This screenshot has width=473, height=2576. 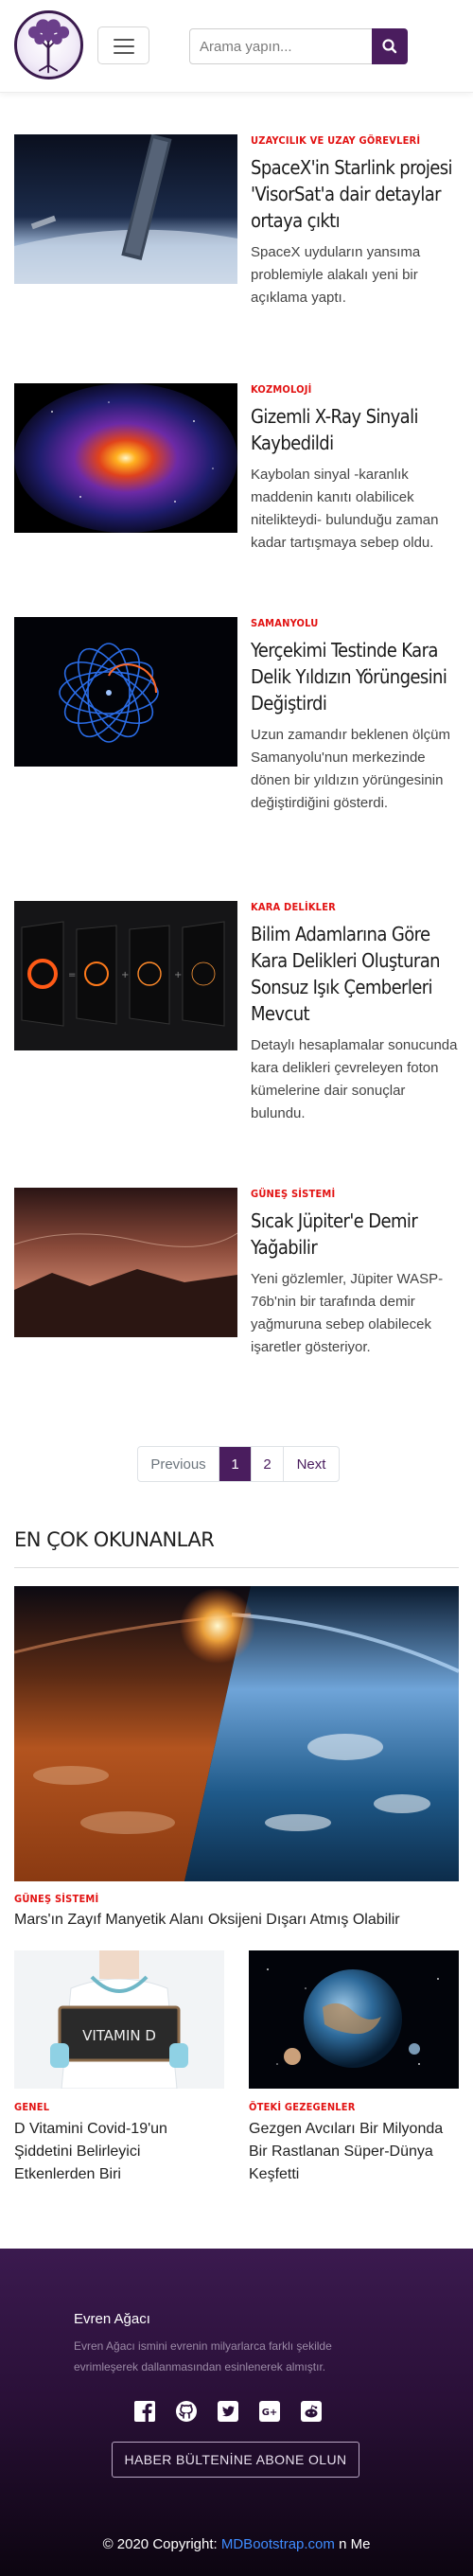 What do you see at coordinates (356, 623) in the screenshot?
I see `article-category: SAMANYOLU` at bounding box center [356, 623].